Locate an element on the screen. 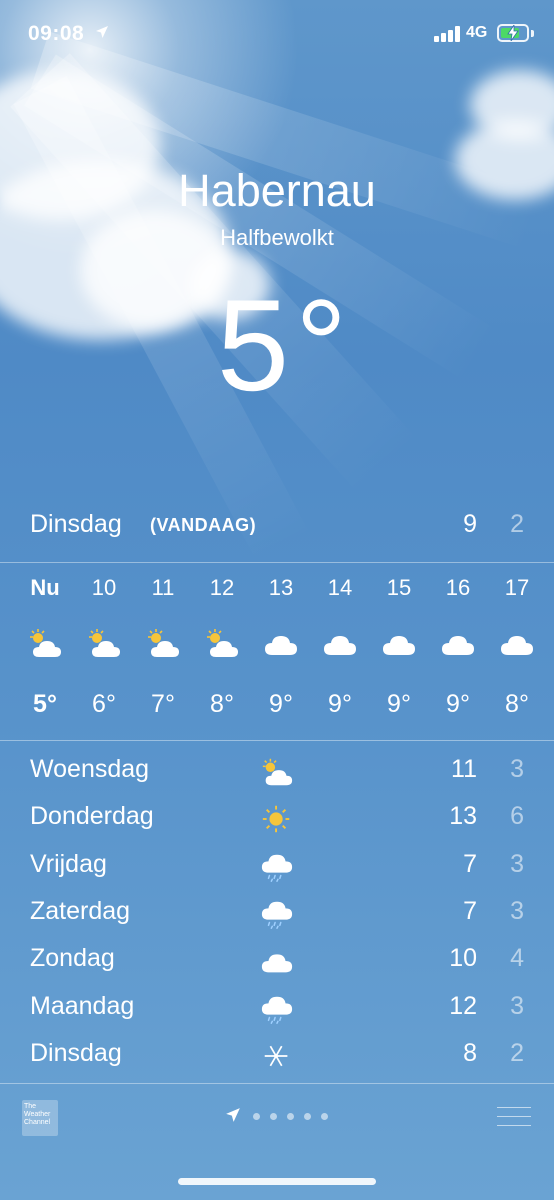 This screenshot has width=554, height=1200. hour-label: 17 is located at coordinates (517, 587).